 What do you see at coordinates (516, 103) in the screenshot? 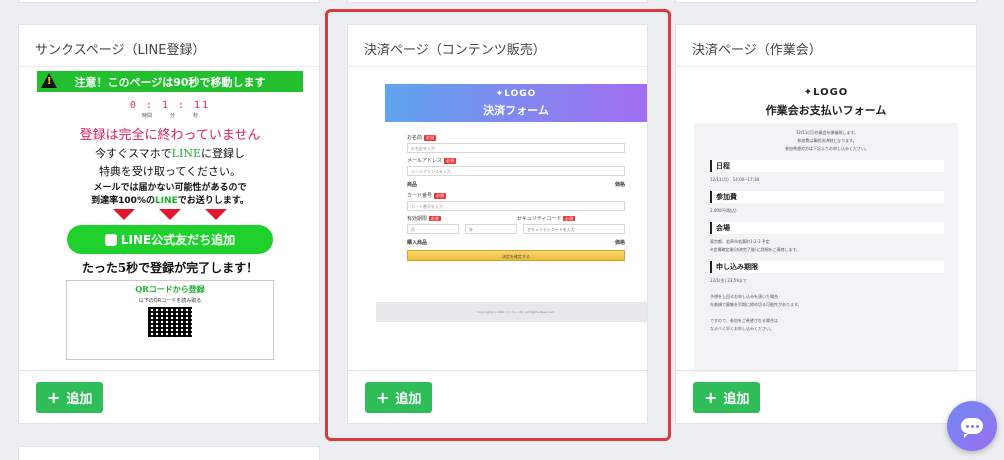
I see `preview-header: ✦LOGO 決済フォーム` at bounding box center [516, 103].